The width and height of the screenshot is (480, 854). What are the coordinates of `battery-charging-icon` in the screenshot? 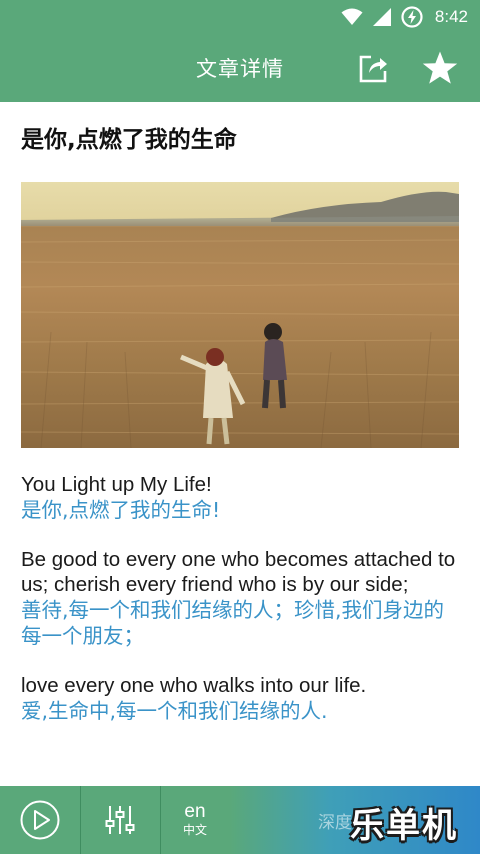 It's located at (412, 17).